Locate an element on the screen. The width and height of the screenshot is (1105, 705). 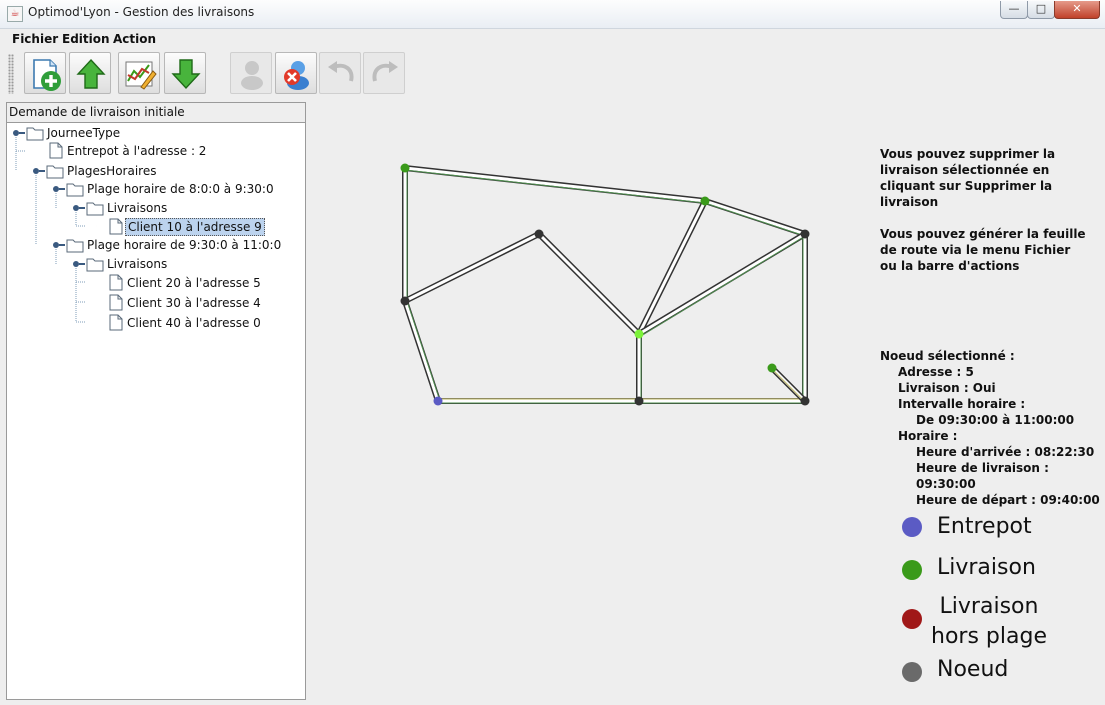
download-button is located at coordinates (185, 73).